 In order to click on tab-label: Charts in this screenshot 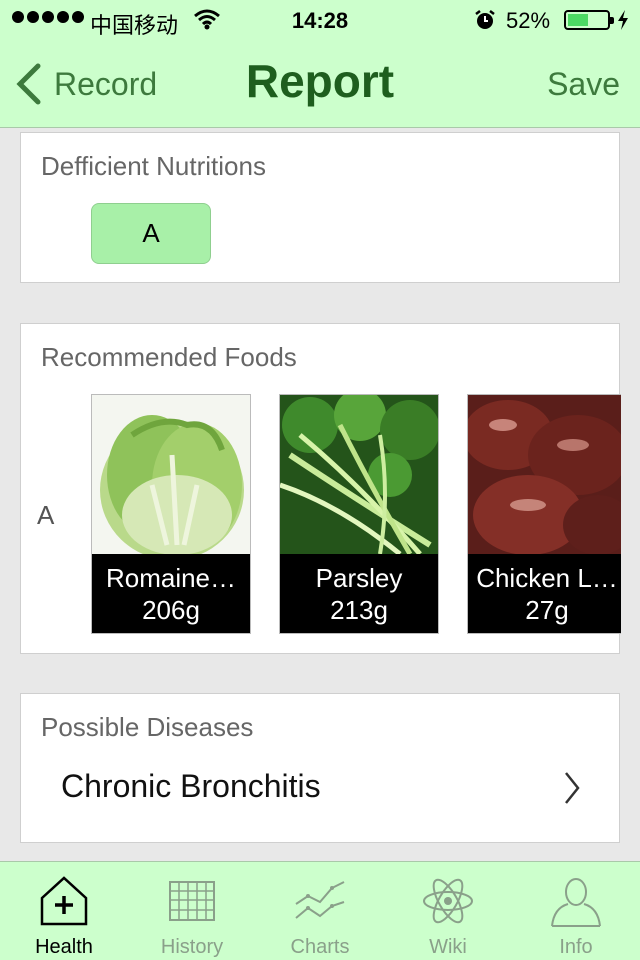, I will do `click(320, 947)`.